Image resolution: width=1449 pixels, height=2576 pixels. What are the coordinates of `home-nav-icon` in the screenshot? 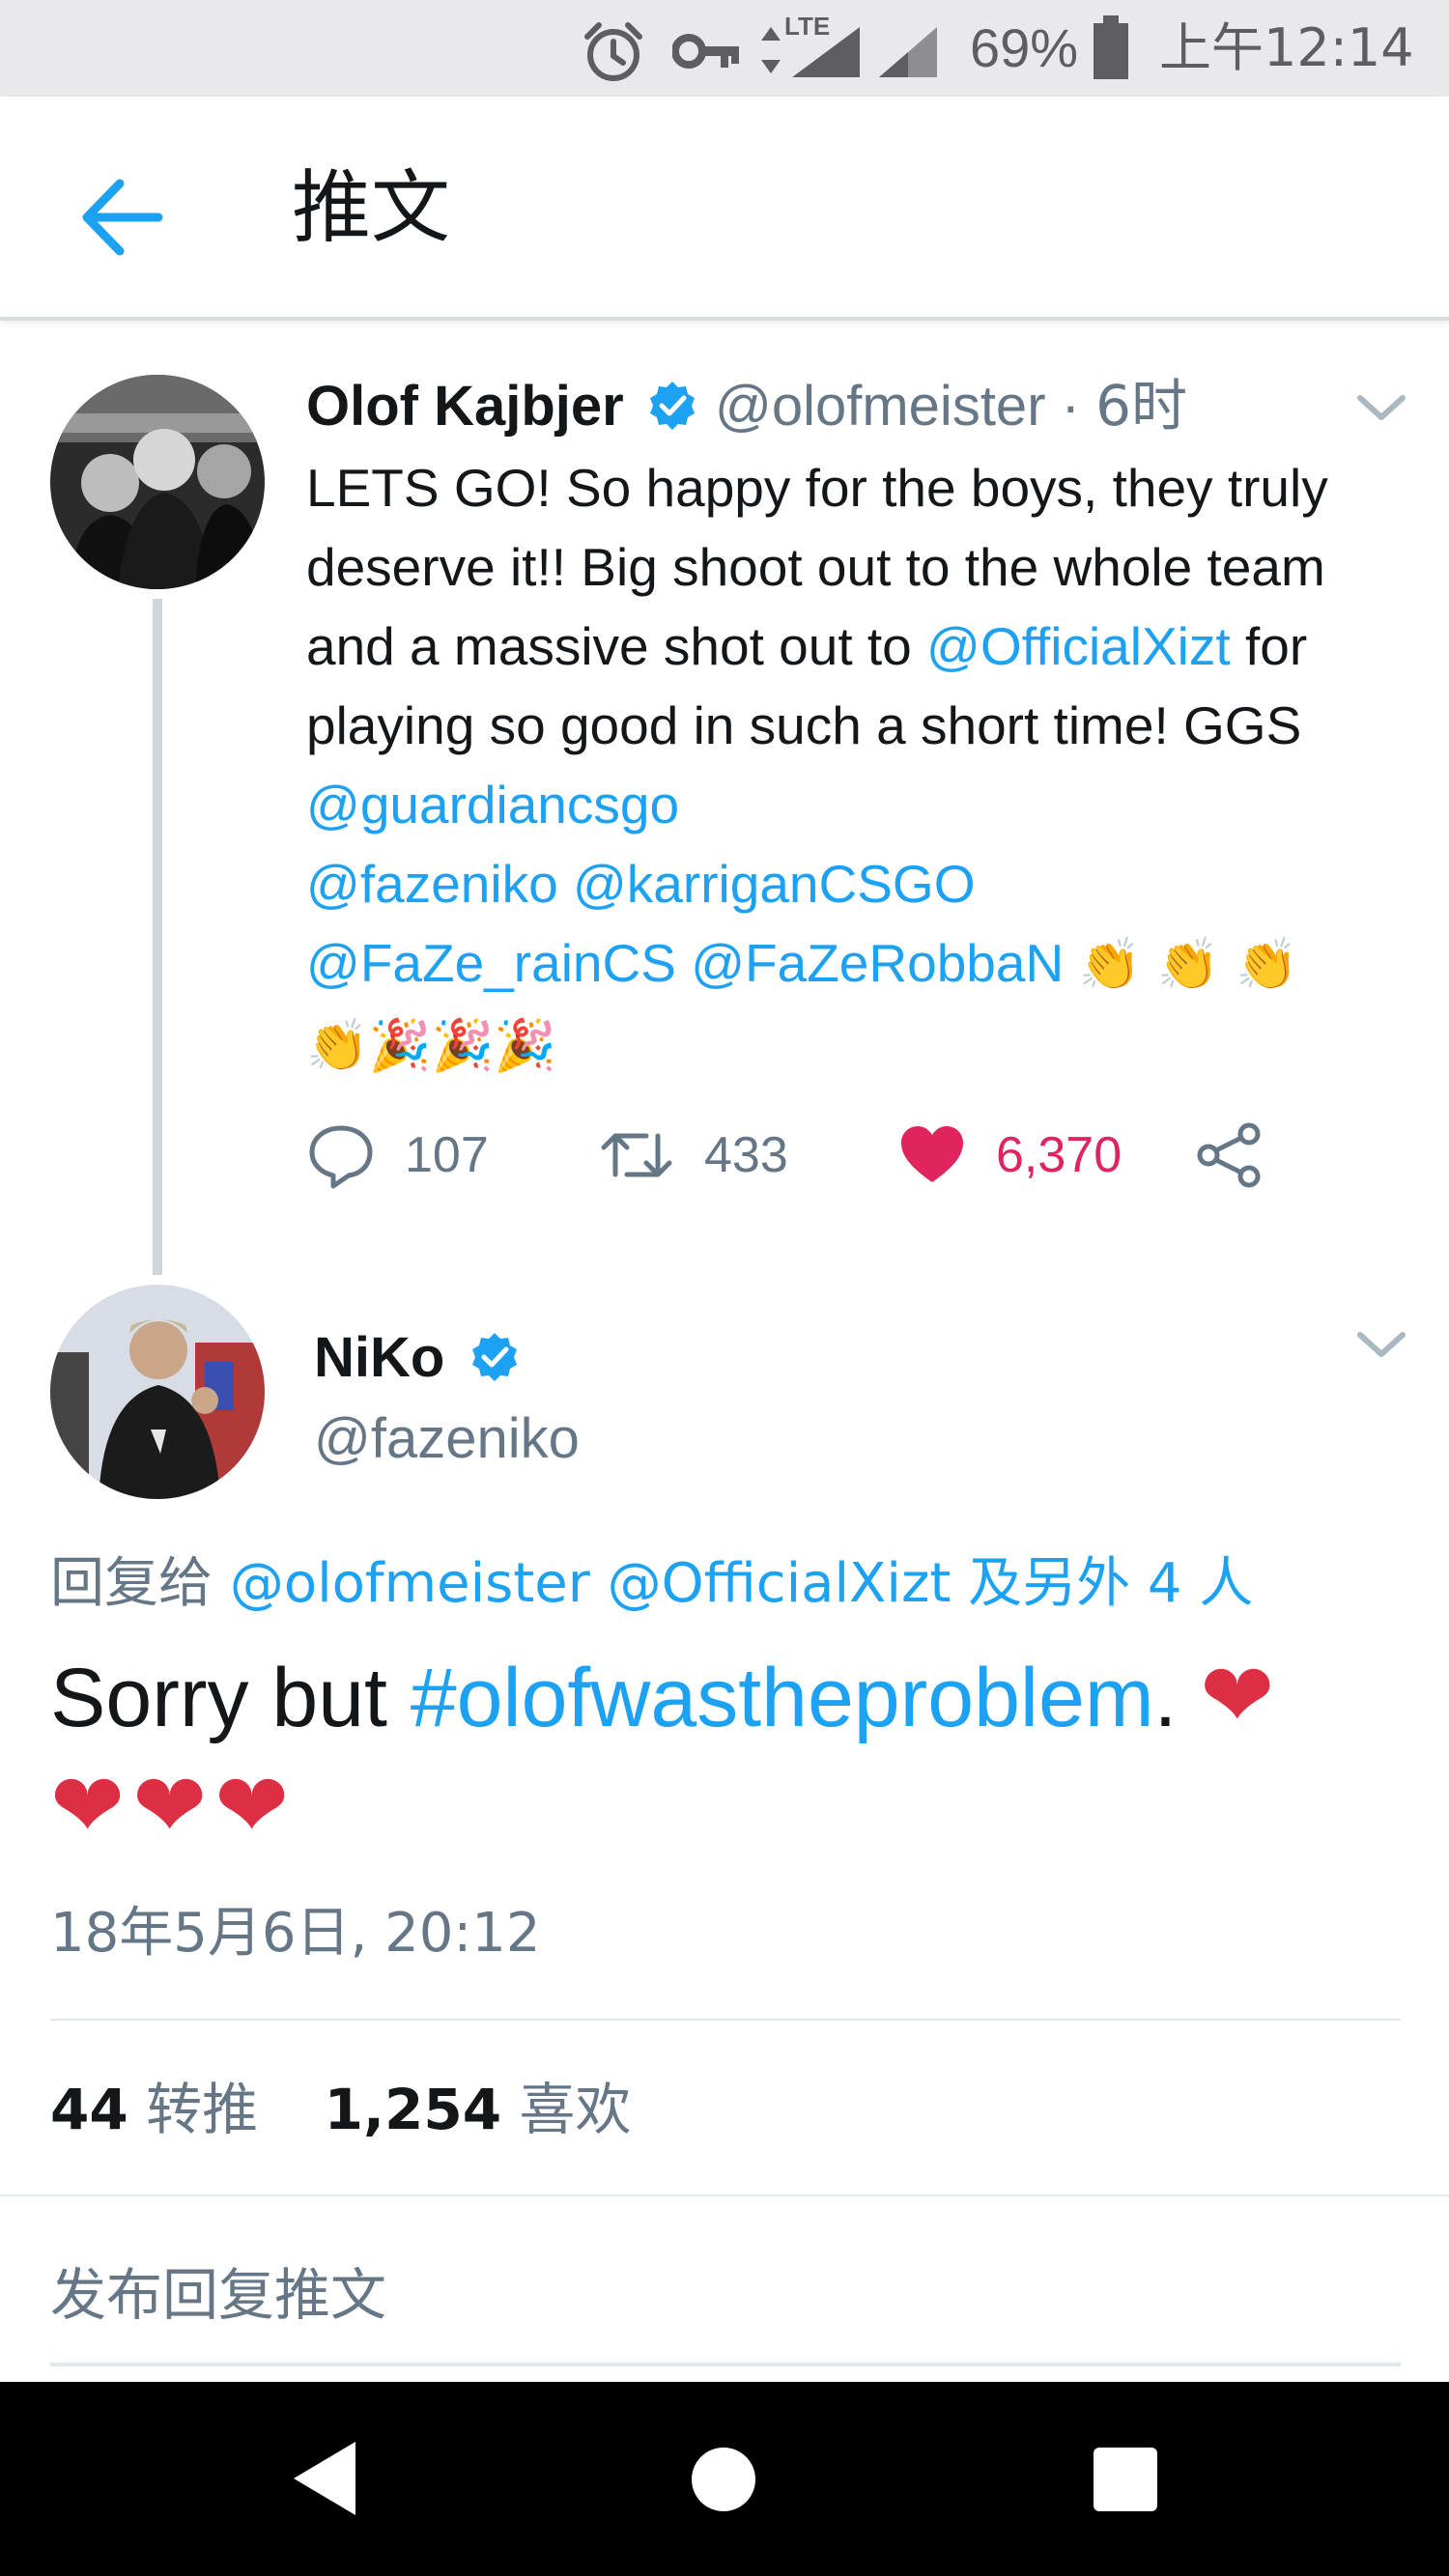 It's located at (723, 2479).